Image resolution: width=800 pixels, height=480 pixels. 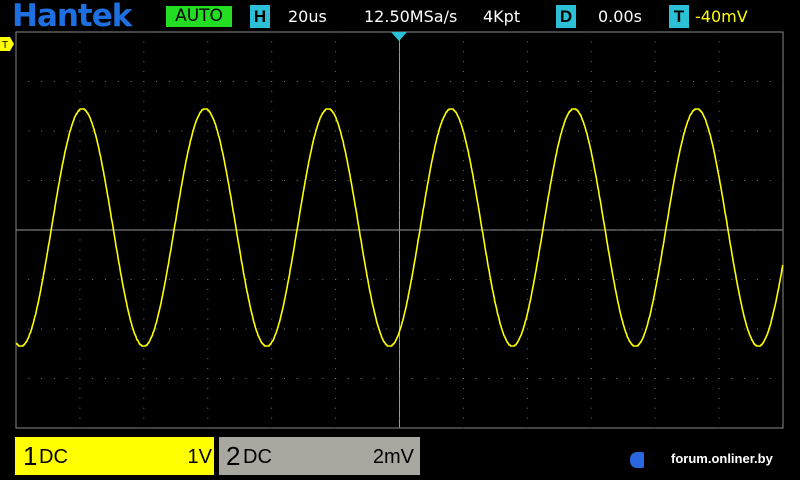 What do you see at coordinates (399, 36) in the screenshot?
I see `trigger-position-marker` at bounding box center [399, 36].